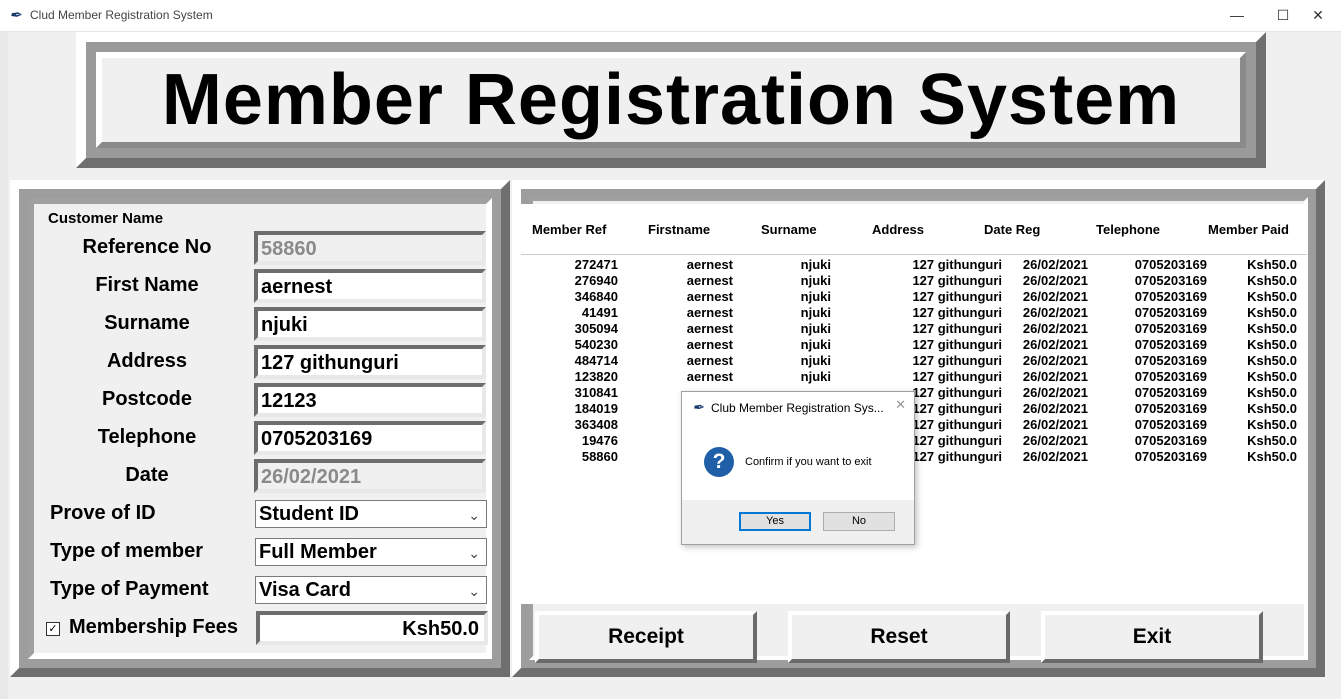 The width and height of the screenshot is (1341, 699). Describe the element at coordinates (596, 264) in the screenshot. I see `table-cell: 272471` at that location.